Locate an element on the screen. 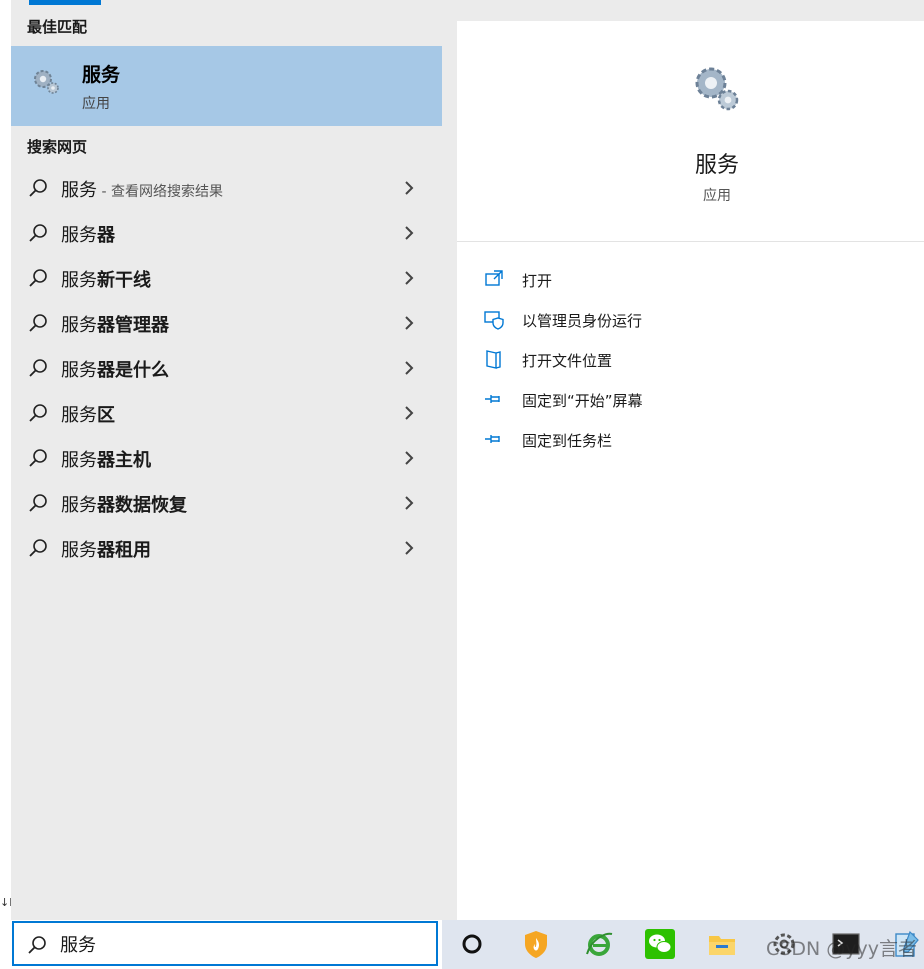  action-label: 以管理员身份运行 is located at coordinates (582, 320).